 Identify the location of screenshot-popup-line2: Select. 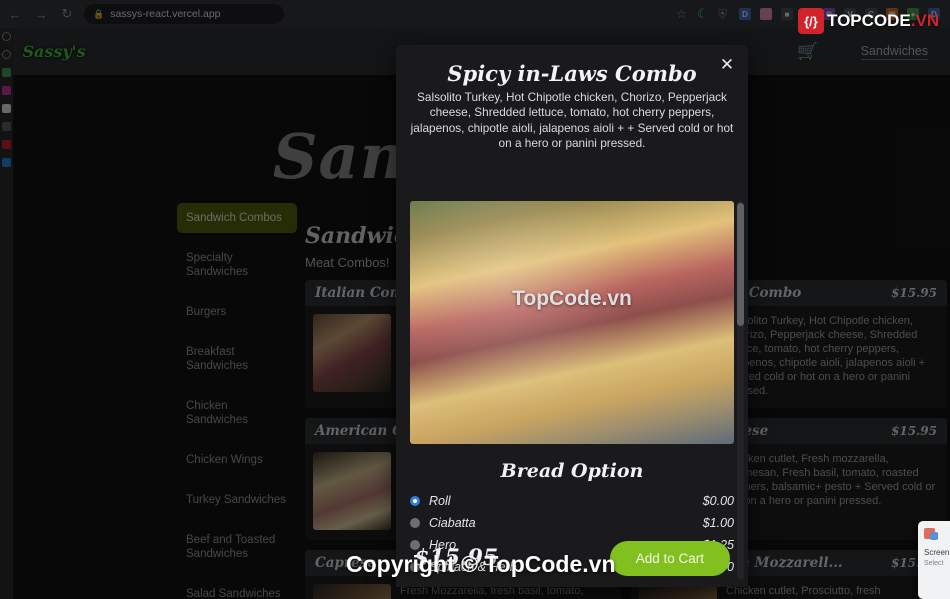
(937, 563).